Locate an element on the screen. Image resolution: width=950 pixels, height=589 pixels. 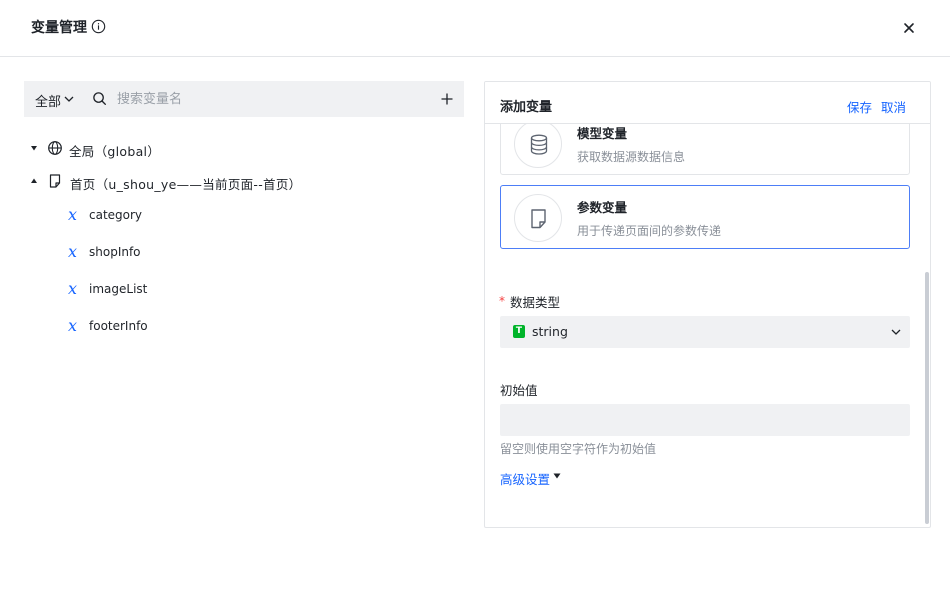
tree-node-page: 首页（u_shou_ye——当前页面--首页） is located at coordinates (244, 182).